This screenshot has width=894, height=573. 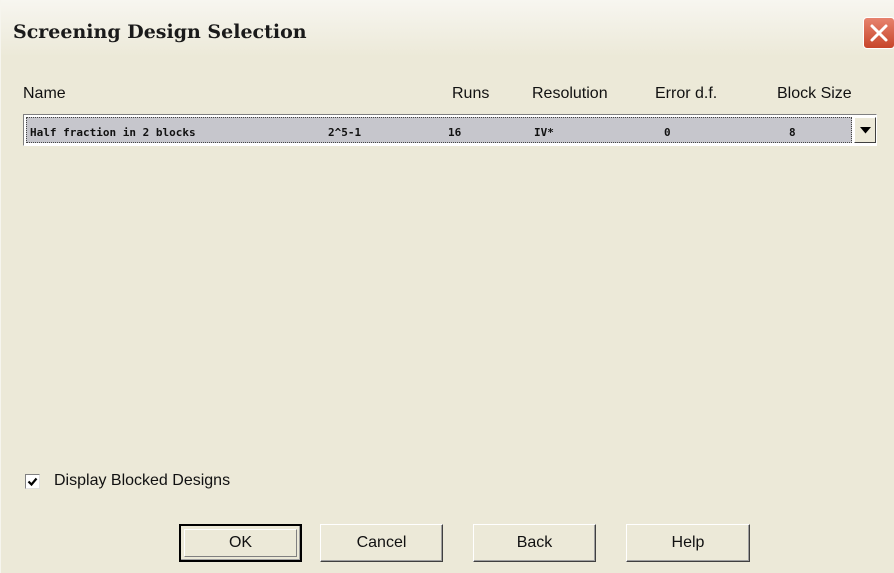 What do you see at coordinates (667, 132) in the screenshot?
I see `design-error-df: 0` at bounding box center [667, 132].